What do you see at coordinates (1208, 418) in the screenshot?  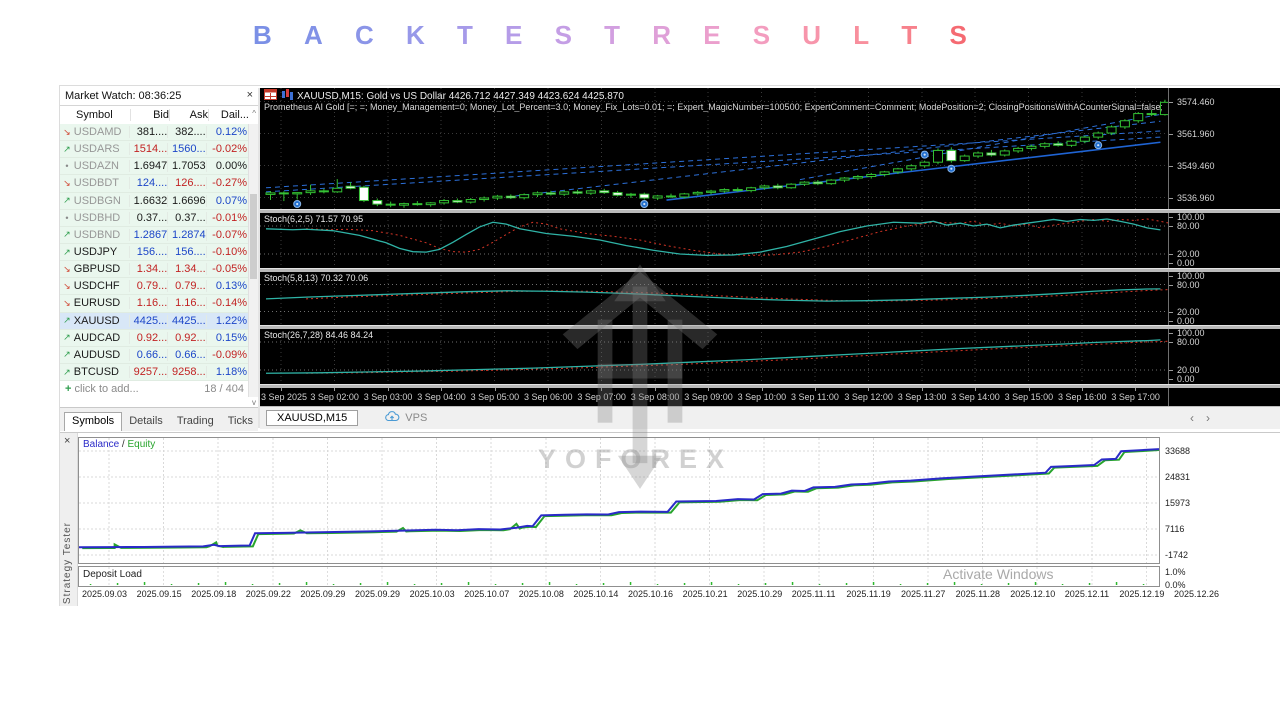 I see `tab-scroll-right-icon: ›` at bounding box center [1208, 418].